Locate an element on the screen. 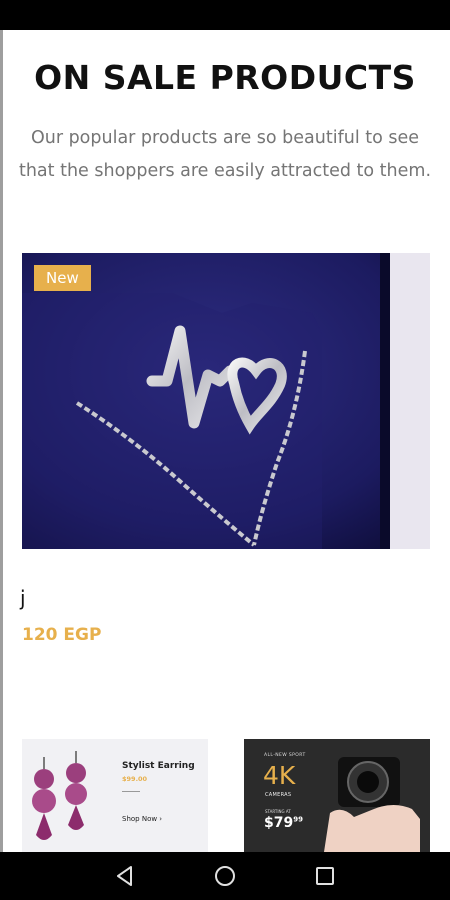  status-bar is located at coordinates (225, 15).